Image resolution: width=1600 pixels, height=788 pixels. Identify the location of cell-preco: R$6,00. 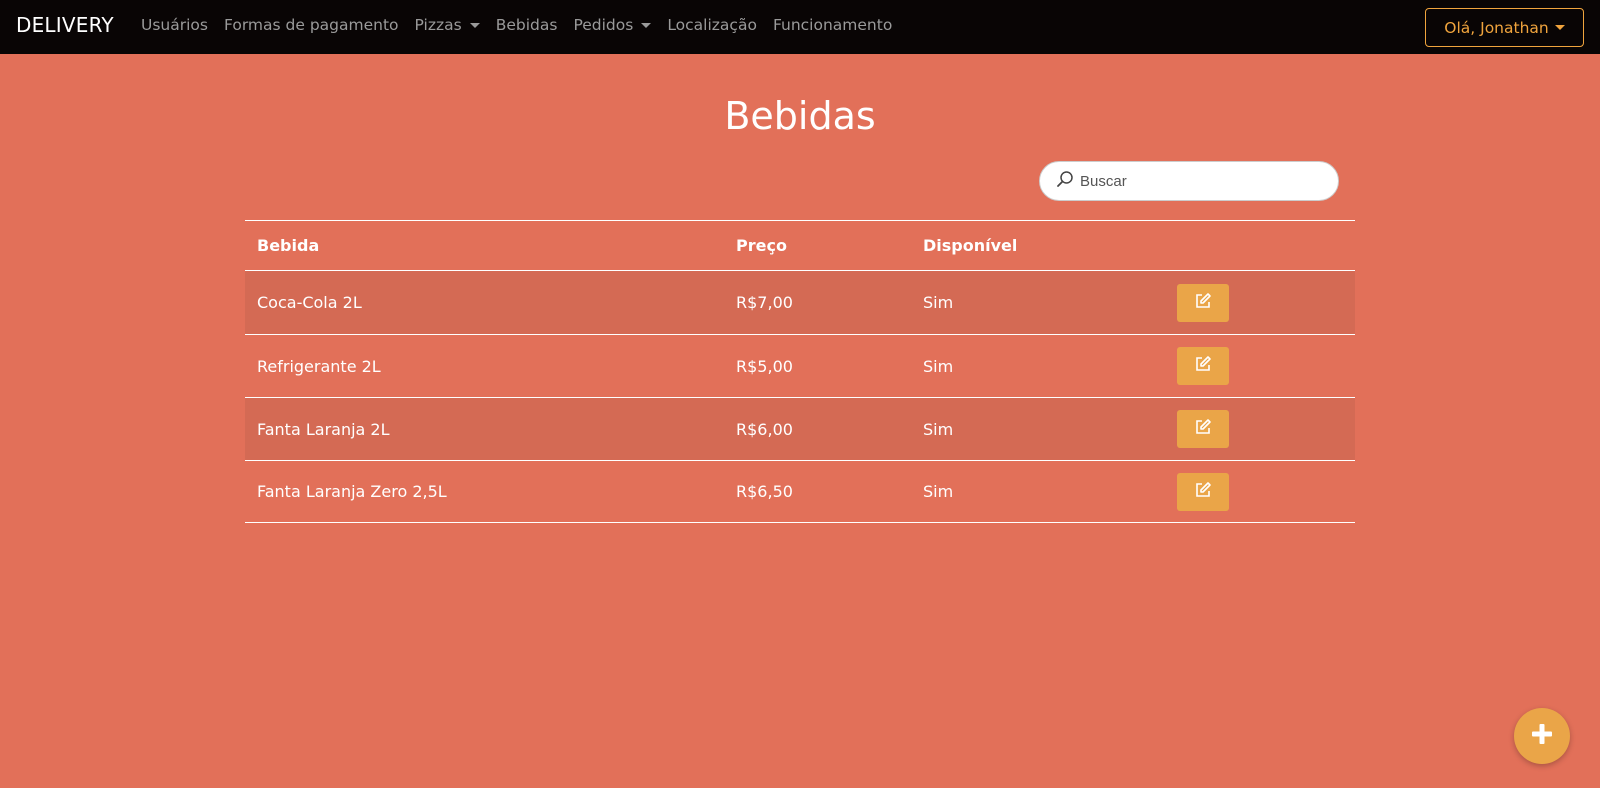
(764, 429).